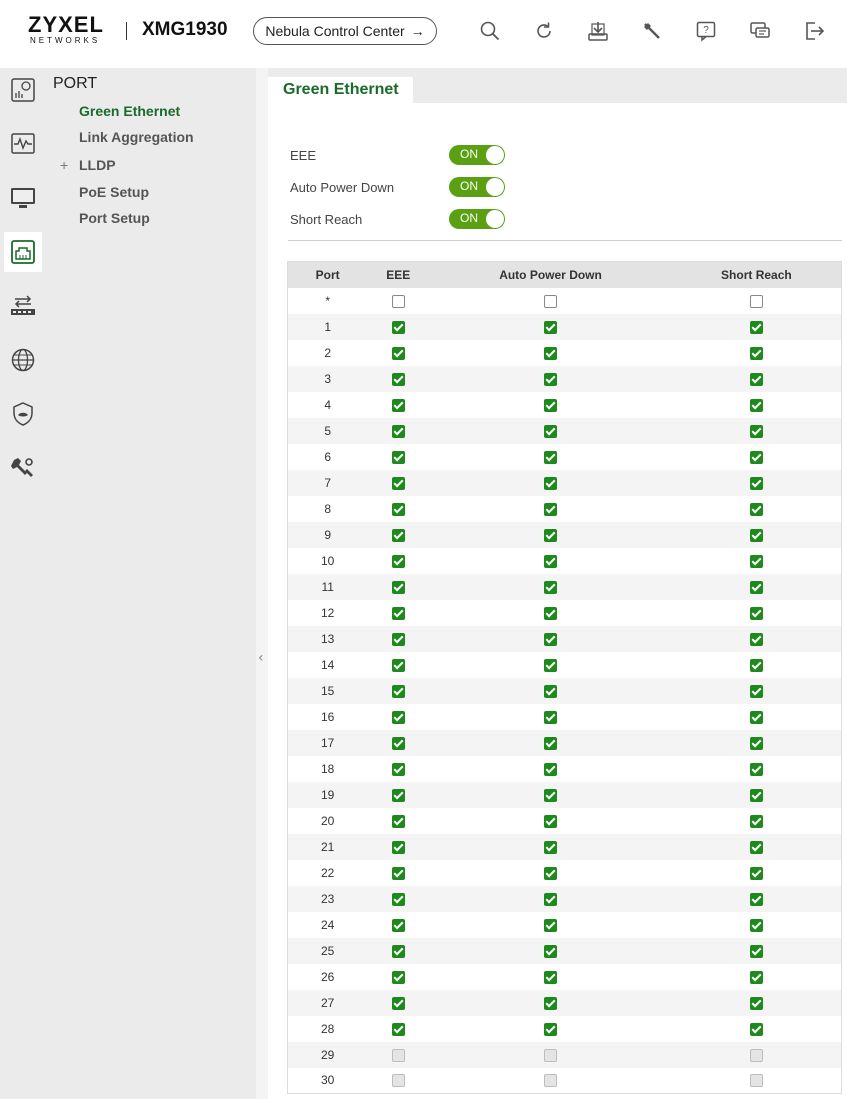 This screenshot has height=1099, width=847. Describe the element at coordinates (70, 31) in the screenshot. I see `zyxel-logo: ZYXEL NETWORKS` at that location.